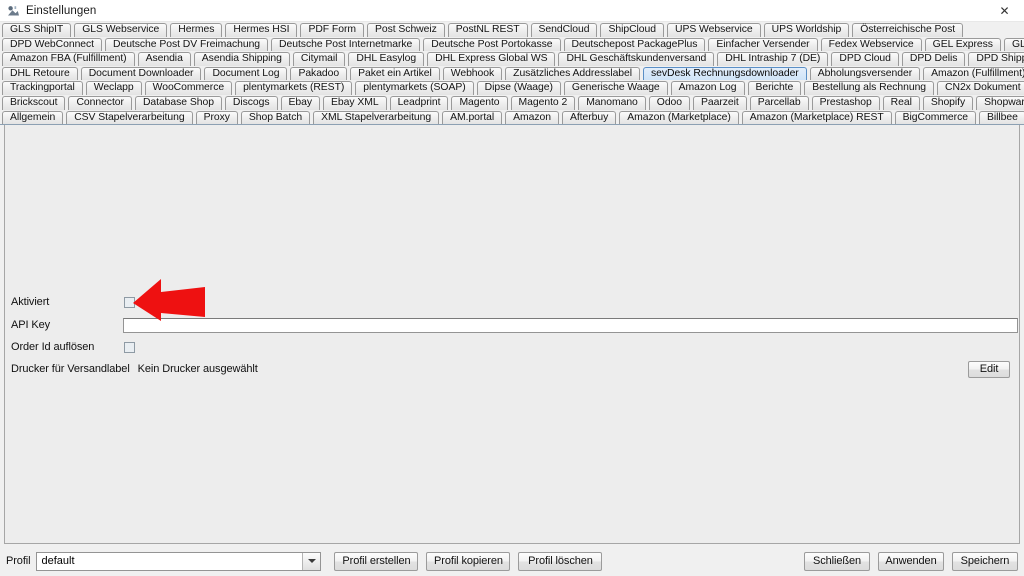 Image resolution: width=1024 pixels, height=576 pixels. What do you see at coordinates (472, 73) in the screenshot?
I see `tab-webhook: Webhook` at bounding box center [472, 73].